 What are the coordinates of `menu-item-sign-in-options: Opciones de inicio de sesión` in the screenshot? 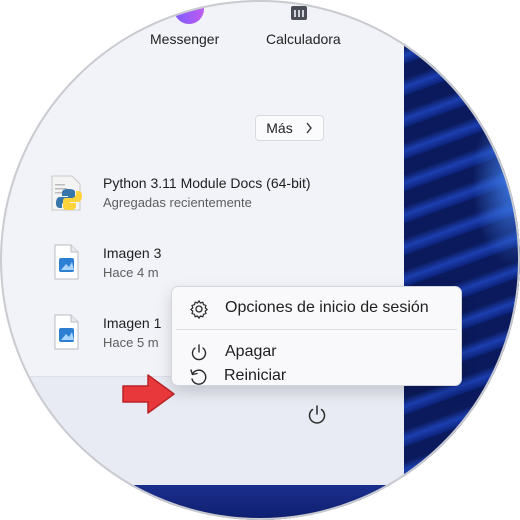 It's located at (316, 309).